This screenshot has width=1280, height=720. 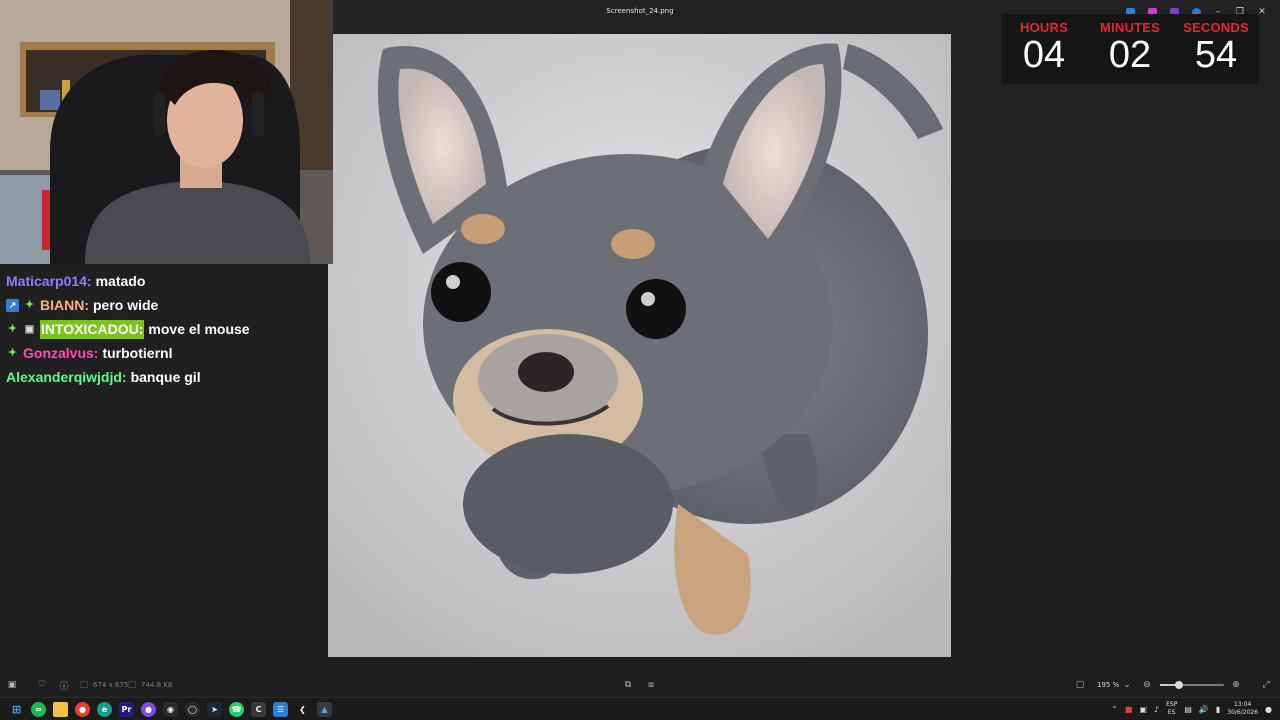 I want to click on capture-tool-icon: ❮, so click(x=302, y=709).